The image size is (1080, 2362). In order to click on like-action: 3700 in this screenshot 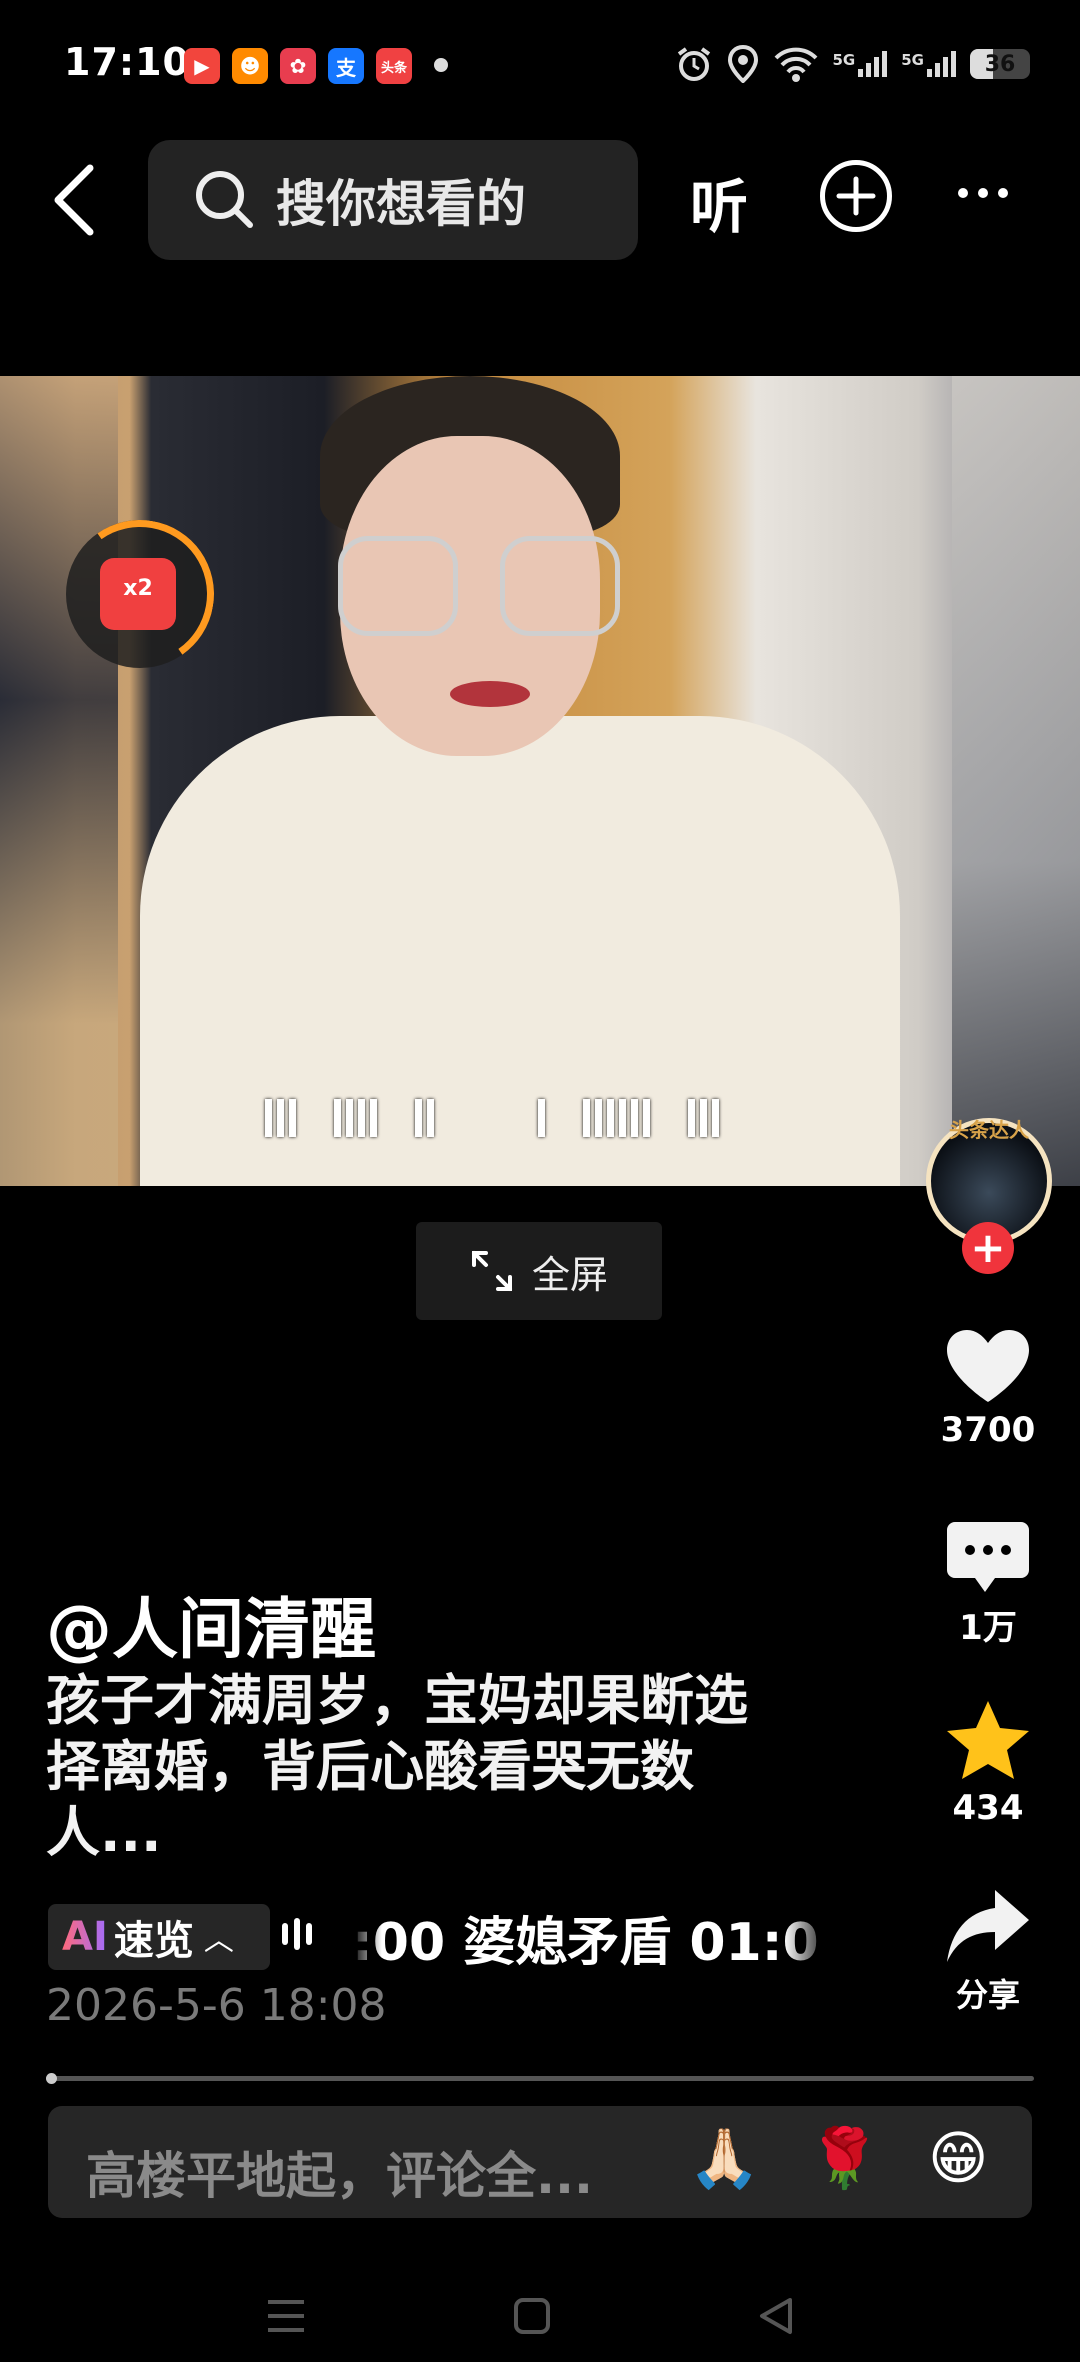, I will do `click(988, 1388)`.